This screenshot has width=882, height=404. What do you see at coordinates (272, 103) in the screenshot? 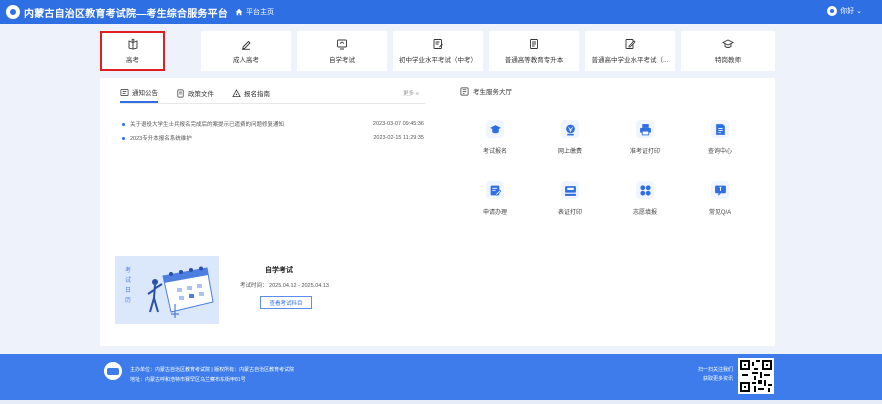
I see `tab-divider` at bounding box center [272, 103].